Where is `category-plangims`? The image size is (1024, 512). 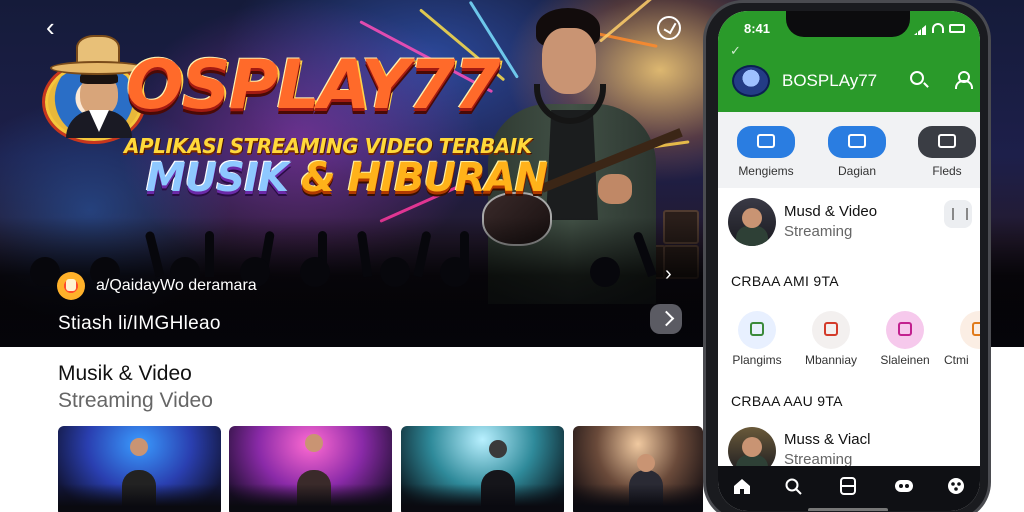 category-plangims is located at coordinates (757, 330).